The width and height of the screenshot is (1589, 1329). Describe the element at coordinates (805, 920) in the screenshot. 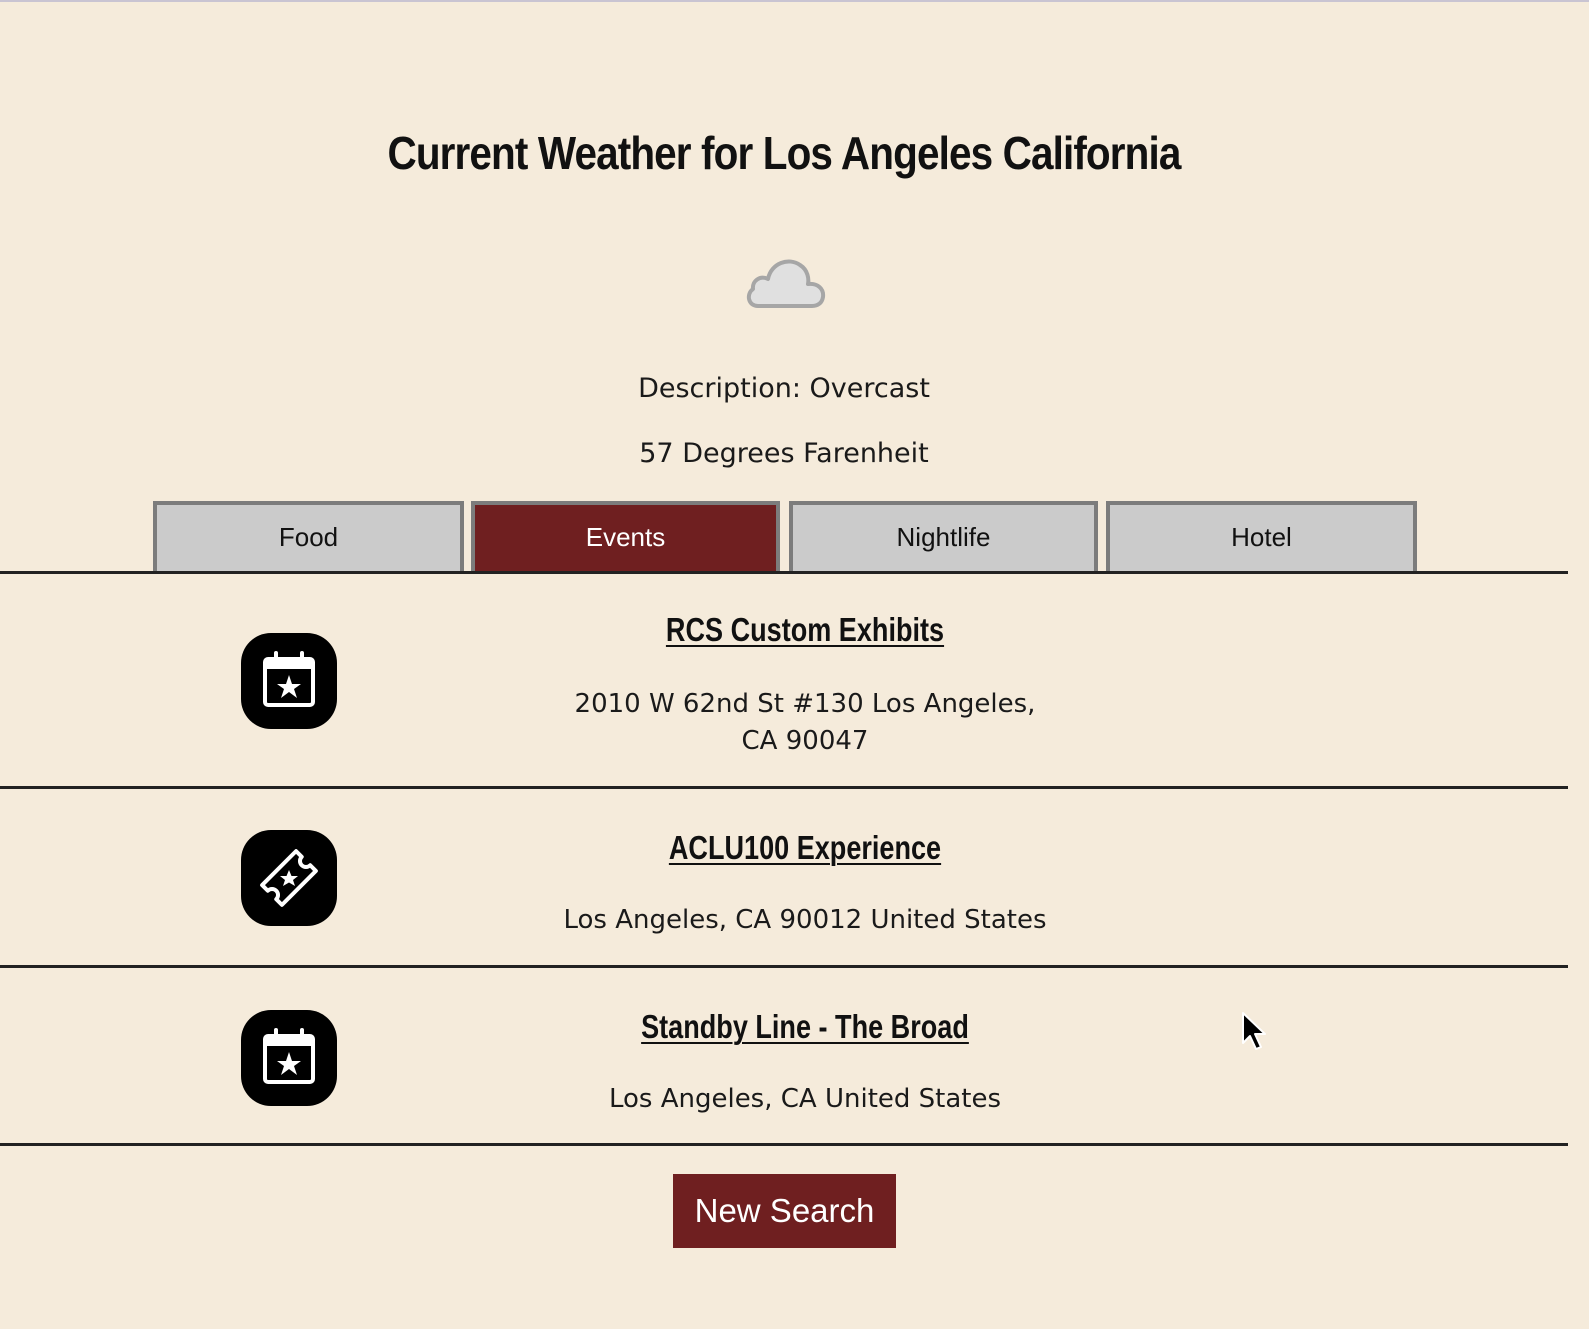

I see `result-address: Los Angeles, CA 90012 United States` at that location.